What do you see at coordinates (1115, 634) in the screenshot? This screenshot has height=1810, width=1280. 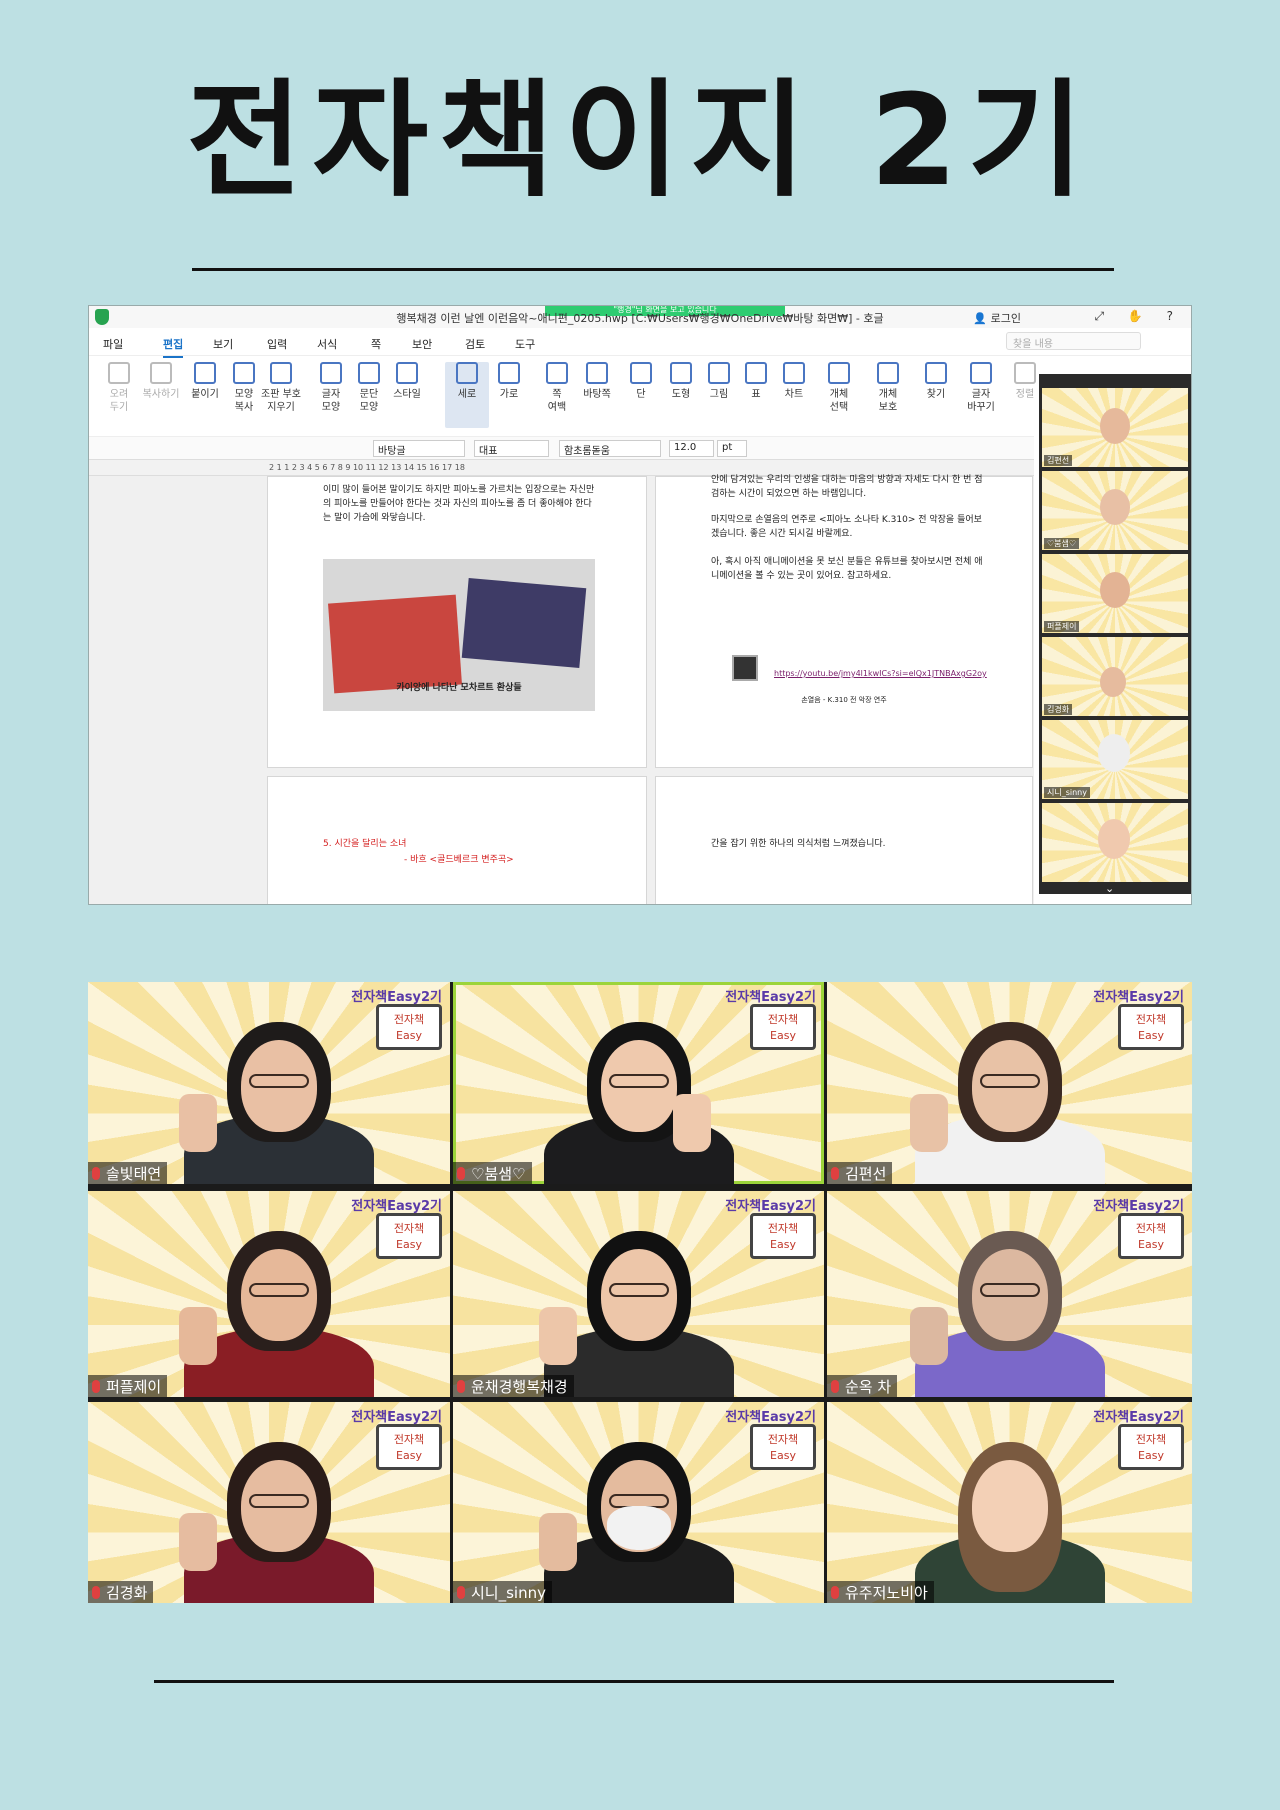 I see `video-side-panel: 김편선 ♡붐샘♡ 퍼플제이 김경화 시니_sinny ⌄` at bounding box center [1115, 634].